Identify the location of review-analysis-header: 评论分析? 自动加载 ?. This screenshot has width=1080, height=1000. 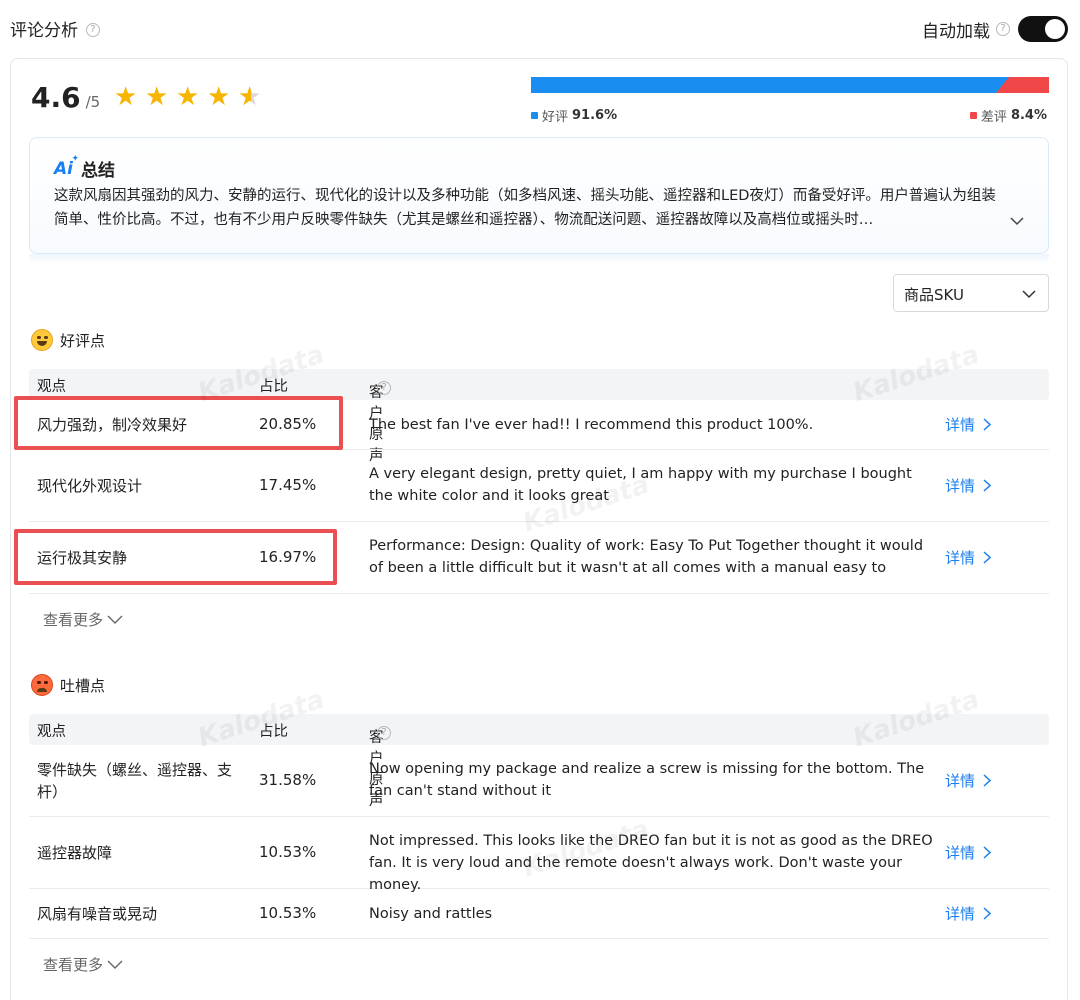
(540, 29).